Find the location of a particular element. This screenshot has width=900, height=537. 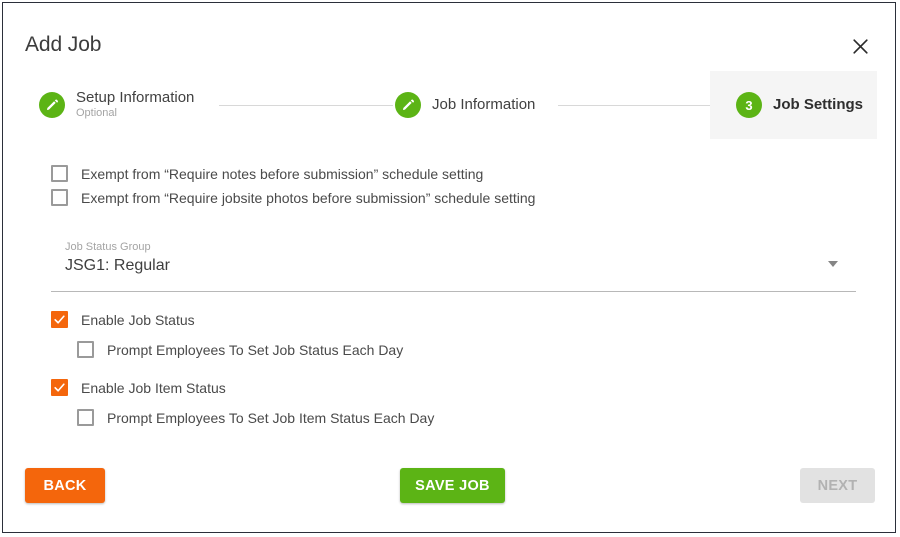

next-button: NEXT is located at coordinates (837, 485).